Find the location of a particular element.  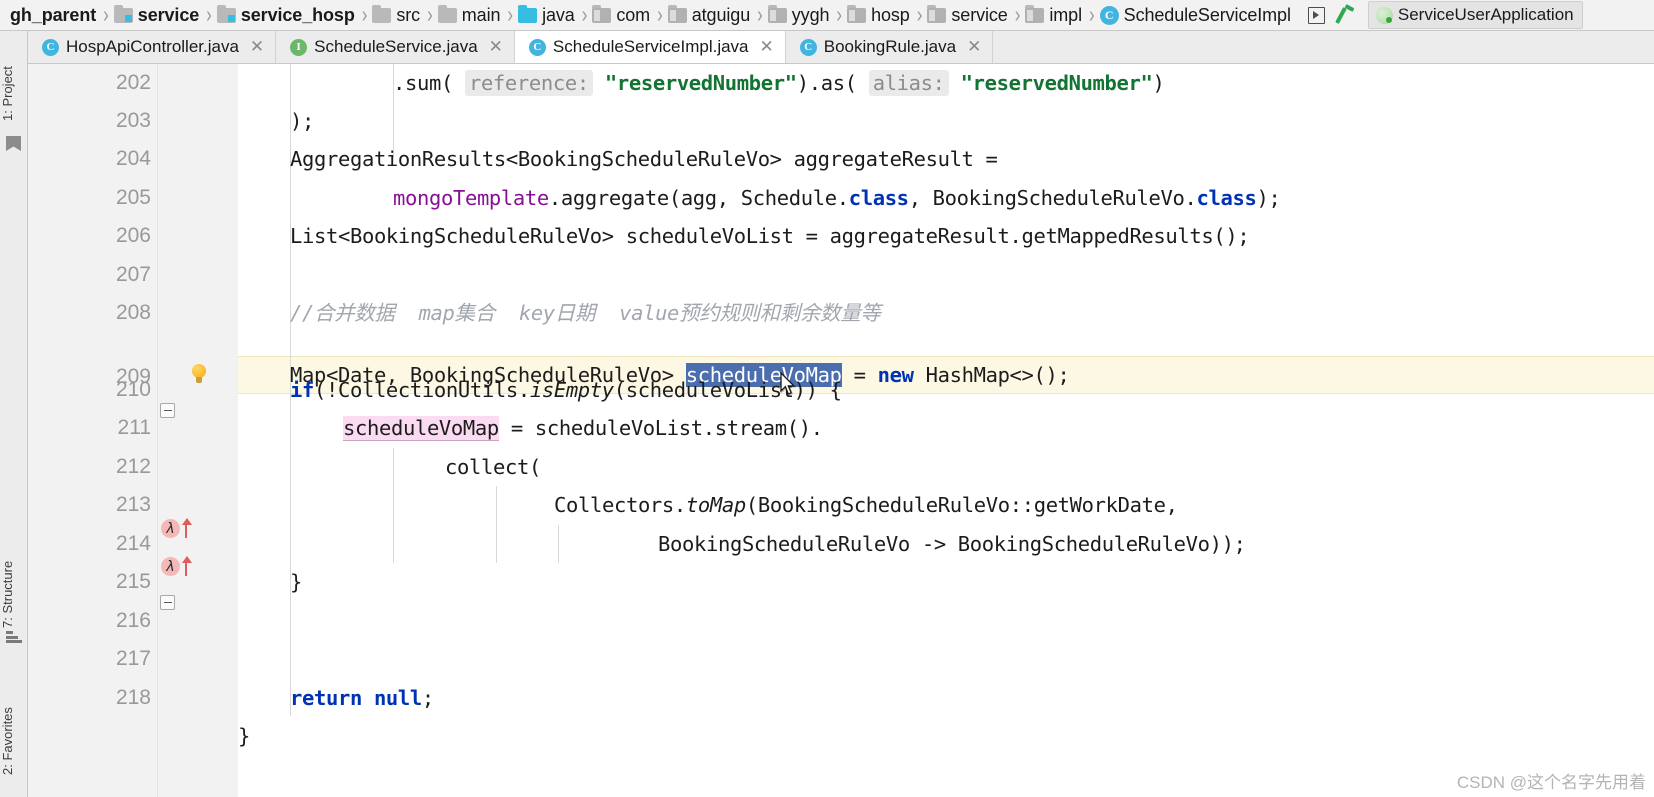

tab-label: BookingRule.java is located at coordinates (890, 46).